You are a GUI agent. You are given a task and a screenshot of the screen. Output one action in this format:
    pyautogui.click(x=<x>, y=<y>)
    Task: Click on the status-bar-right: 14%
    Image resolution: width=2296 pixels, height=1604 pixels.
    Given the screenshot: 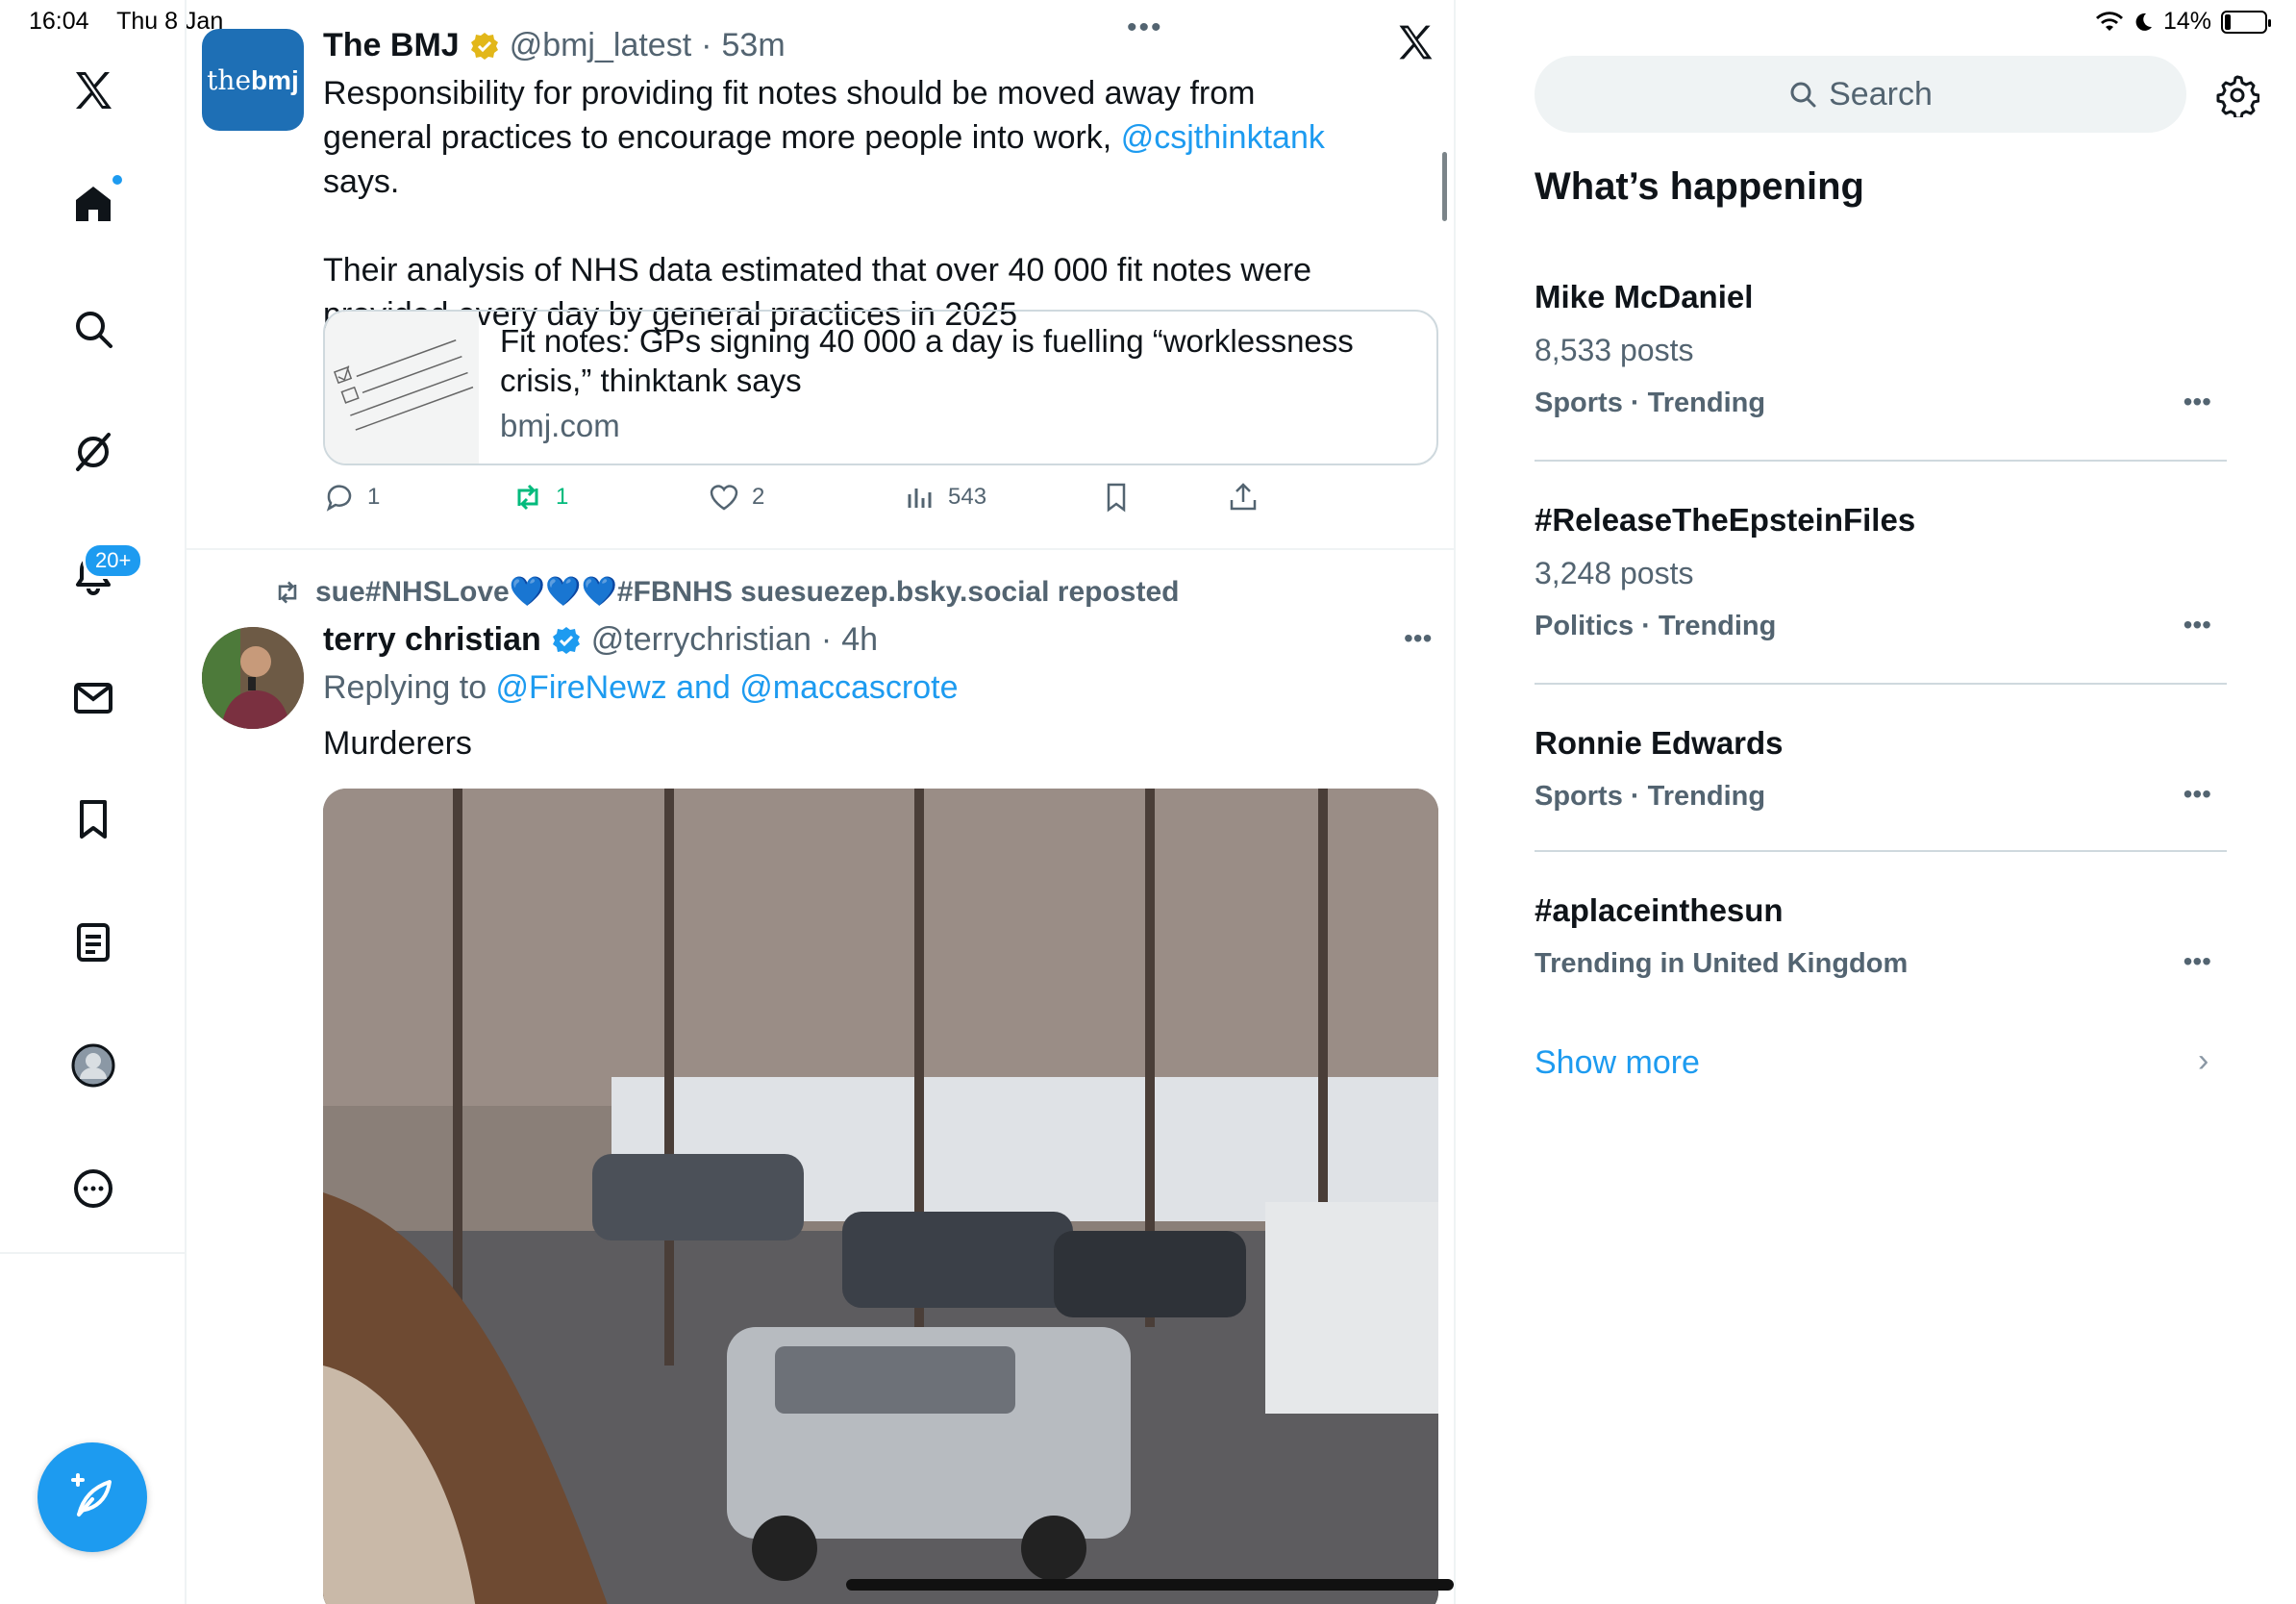 What is the action you would take?
    pyautogui.click(x=2183, y=22)
    